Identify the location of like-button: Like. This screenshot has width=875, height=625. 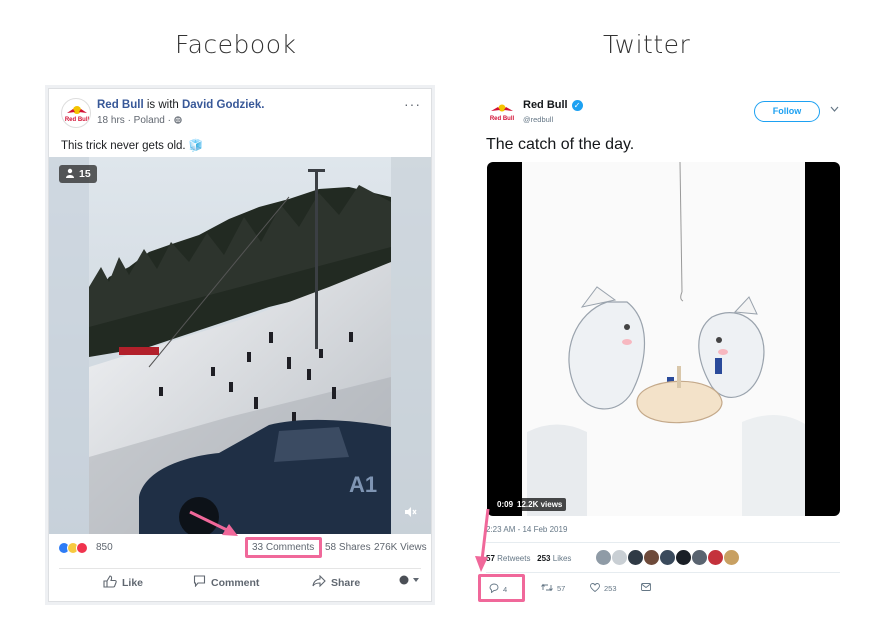
(123, 583).